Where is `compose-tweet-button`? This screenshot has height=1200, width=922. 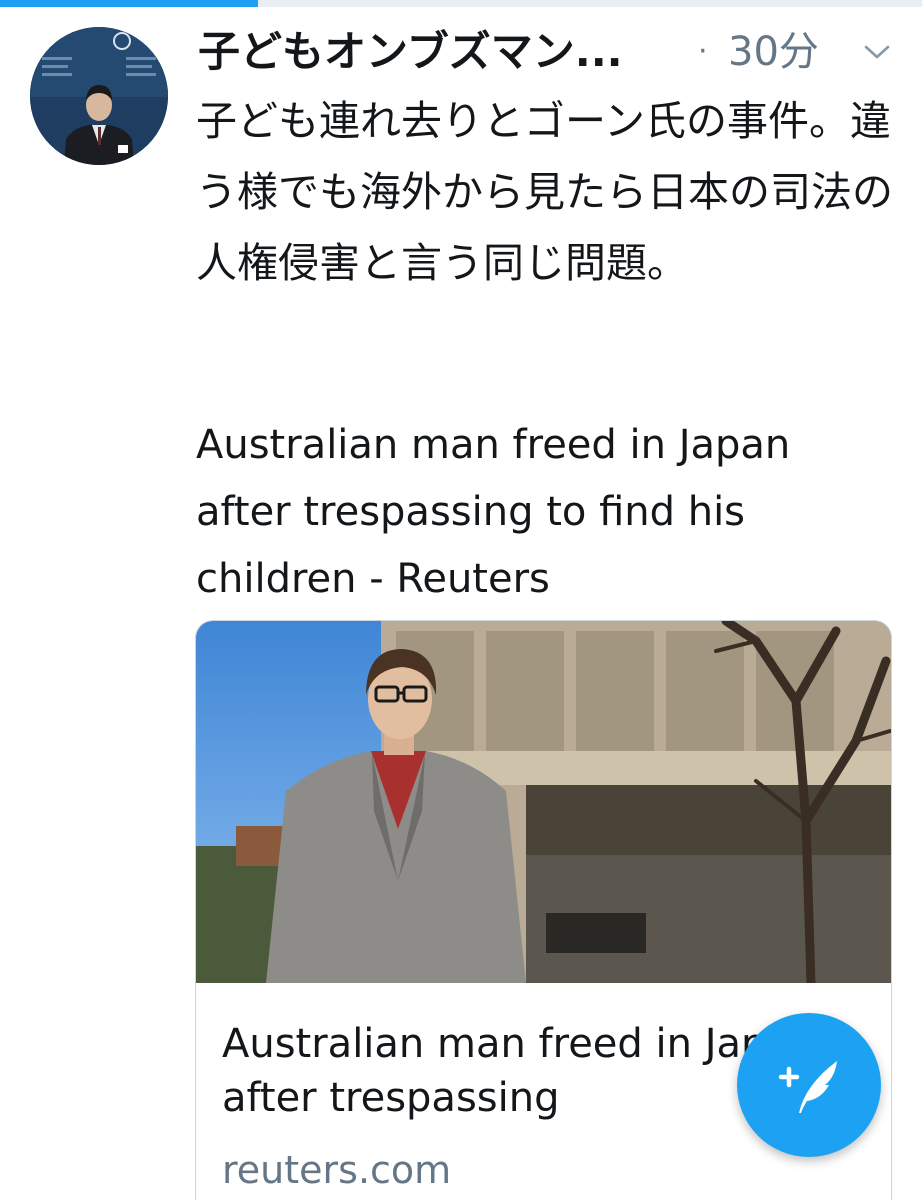 compose-tweet-button is located at coordinates (809, 1085).